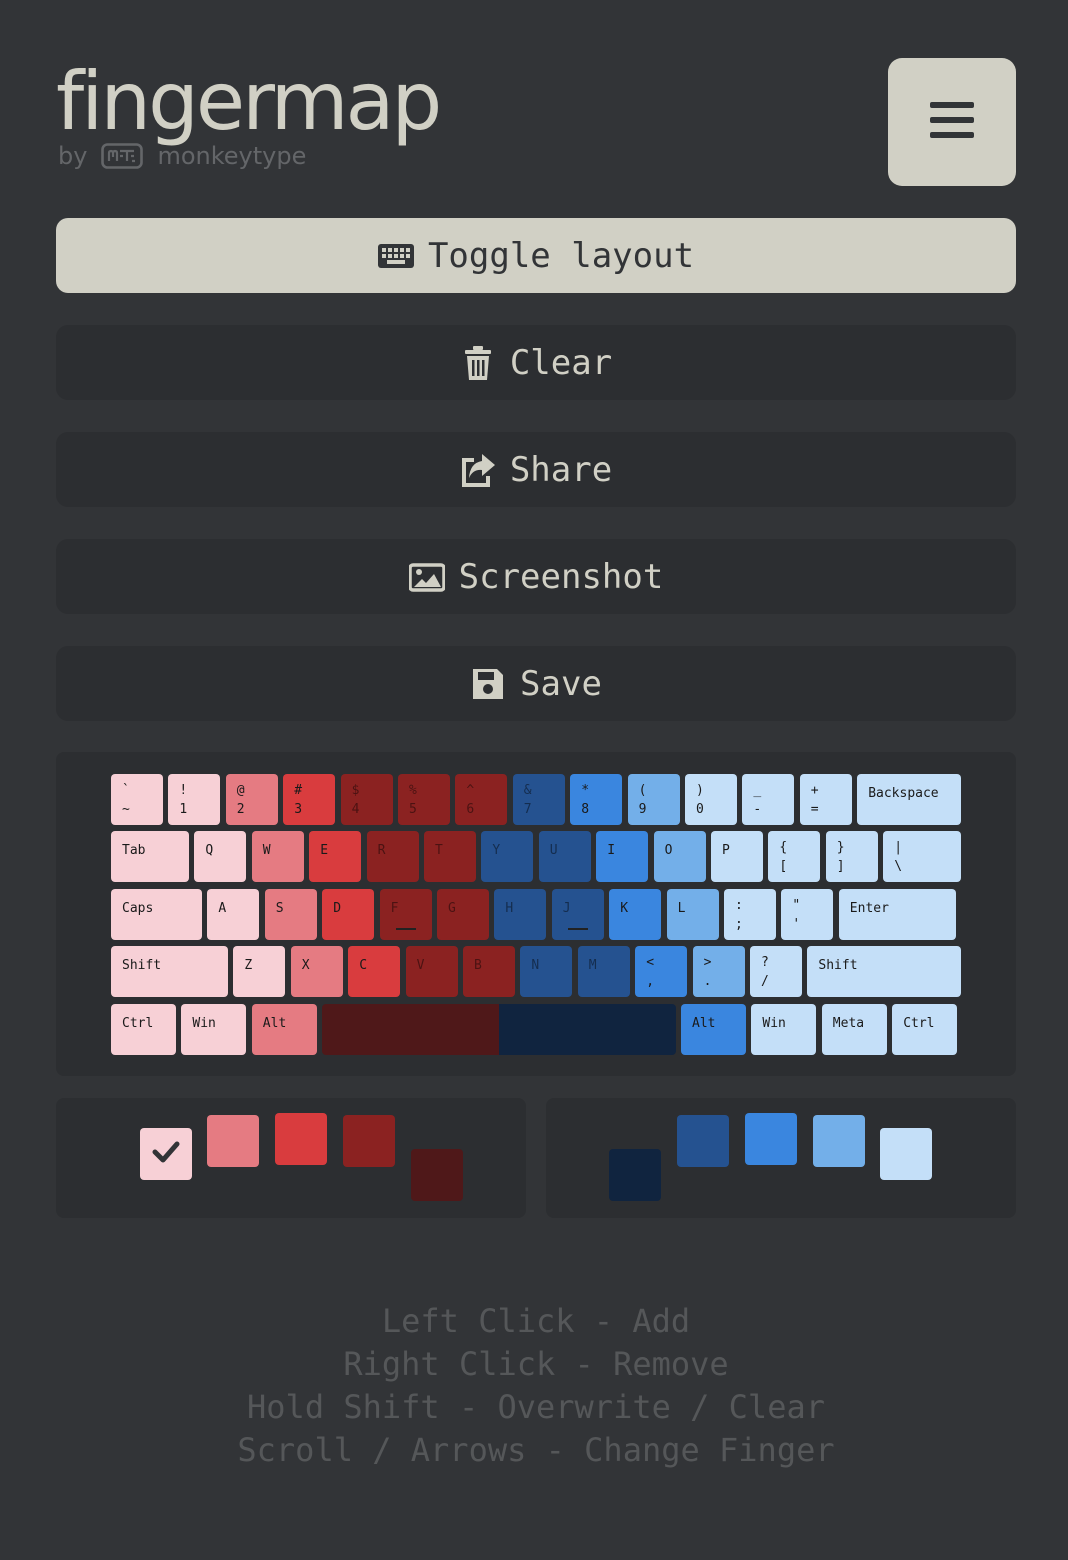 This screenshot has height=1560, width=1068. I want to click on key-=: + =, so click(825, 799).